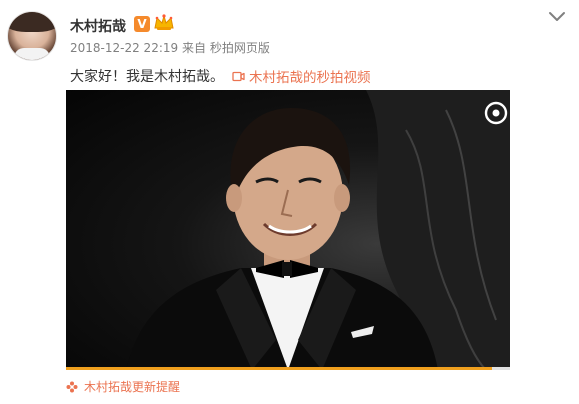 The image size is (579, 404). What do you see at coordinates (238, 76) in the screenshot?
I see `video-icon` at bounding box center [238, 76].